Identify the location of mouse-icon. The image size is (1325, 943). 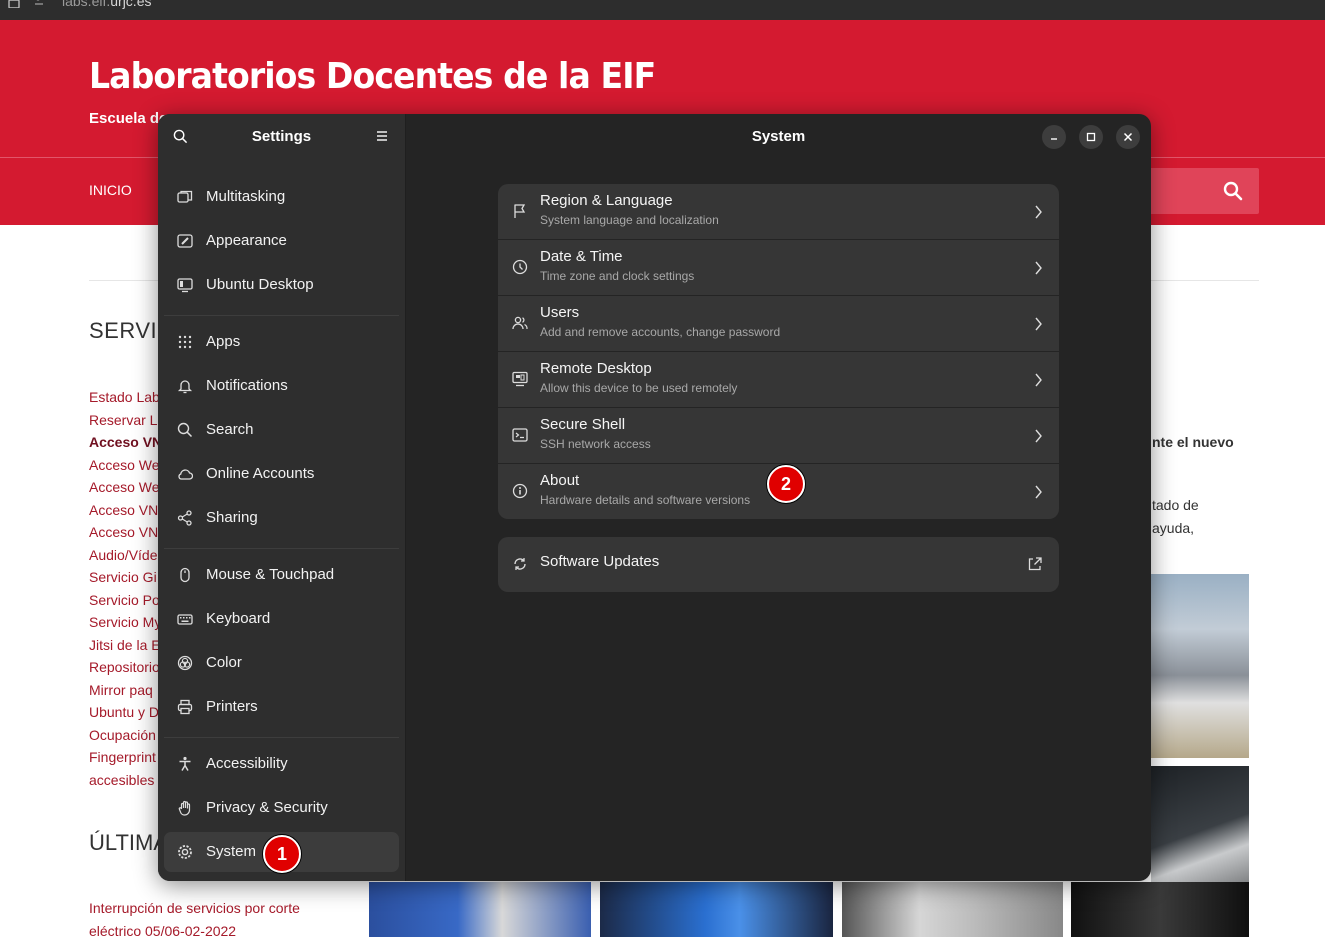
(185, 575).